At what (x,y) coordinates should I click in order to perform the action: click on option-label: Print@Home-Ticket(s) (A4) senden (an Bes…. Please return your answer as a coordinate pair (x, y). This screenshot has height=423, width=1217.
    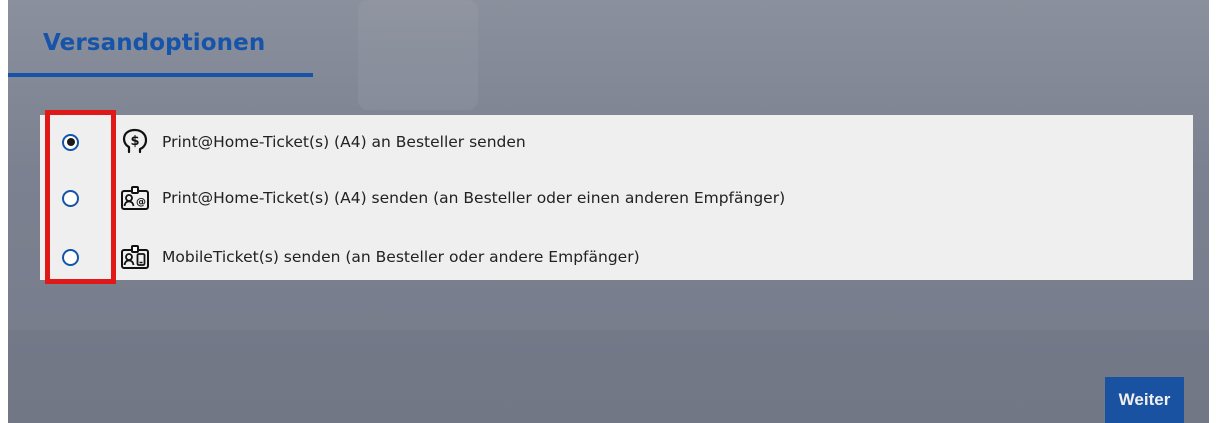
    Looking at the image, I should click on (473, 198).